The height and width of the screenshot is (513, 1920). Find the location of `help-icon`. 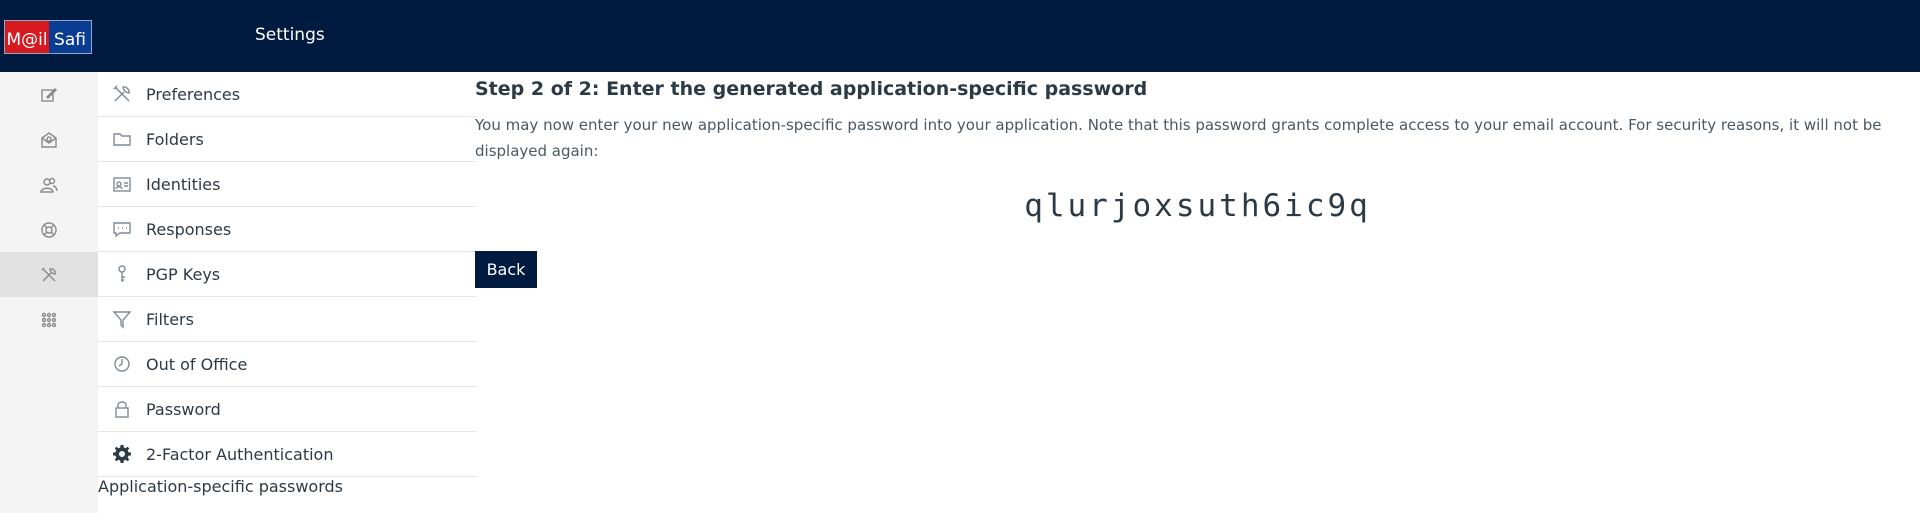

help-icon is located at coordinates (49, 229).